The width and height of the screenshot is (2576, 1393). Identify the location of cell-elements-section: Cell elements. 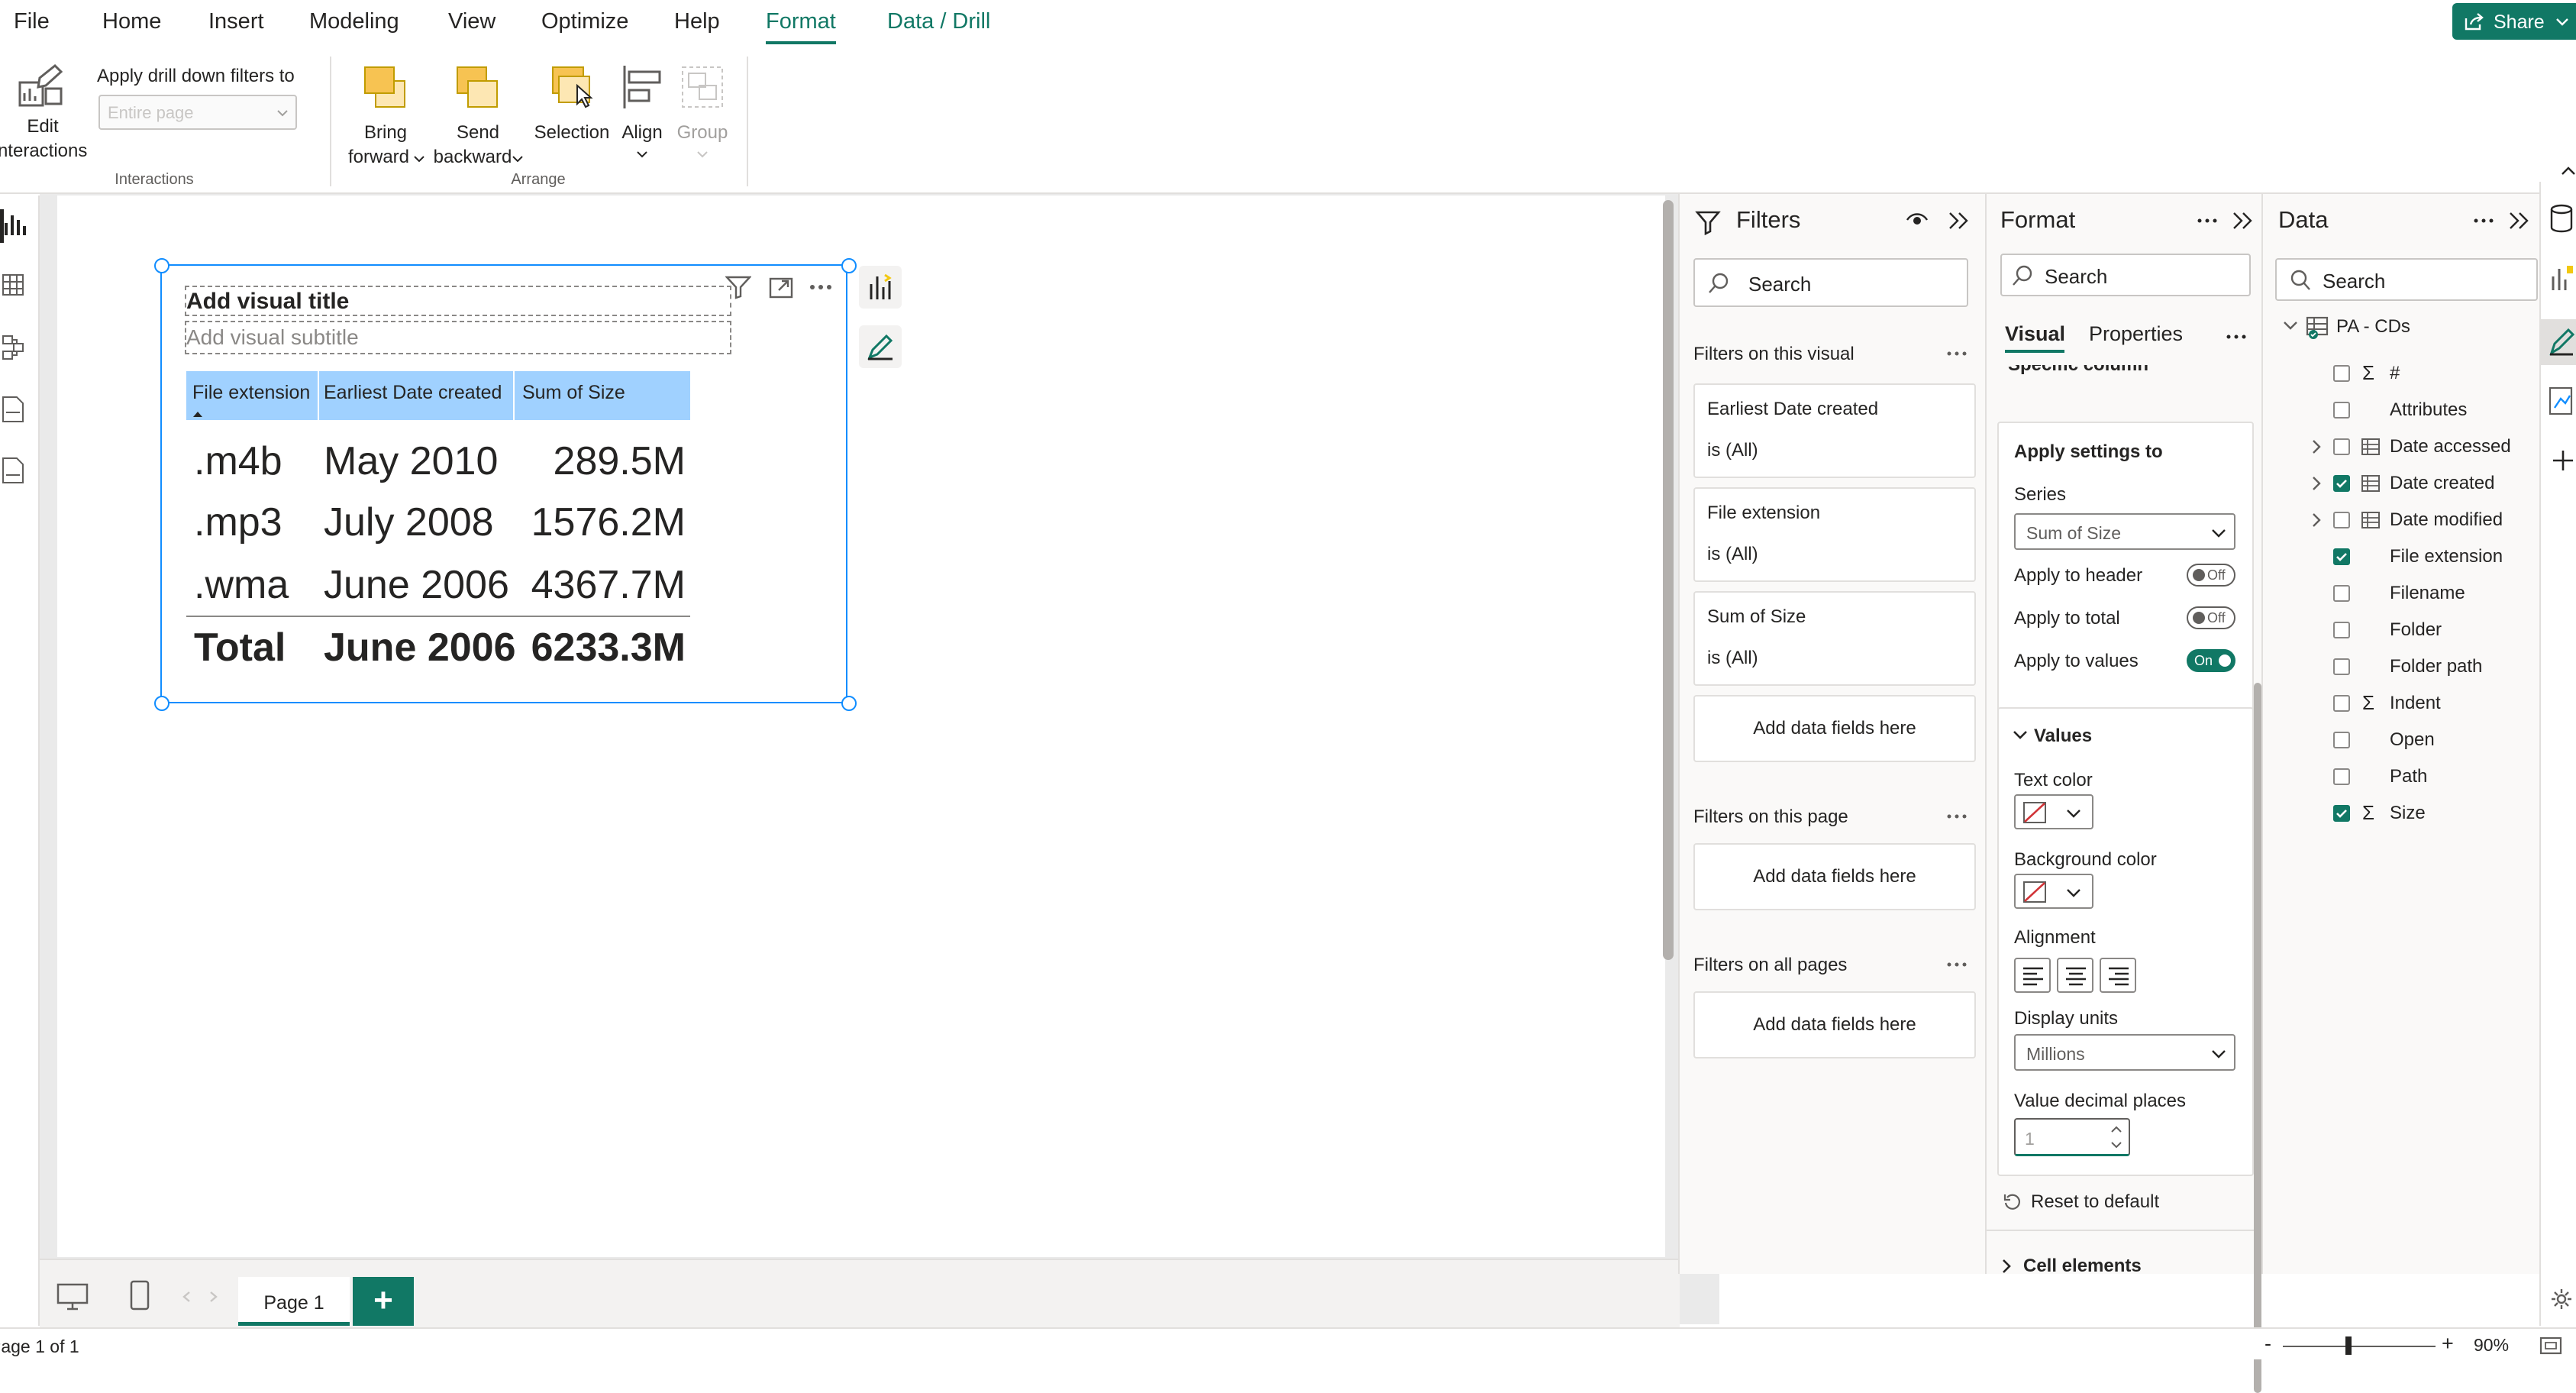
(2082, 1266).